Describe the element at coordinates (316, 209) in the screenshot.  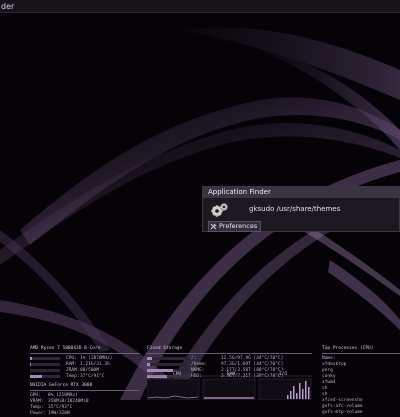
I see `command-input` at that location.